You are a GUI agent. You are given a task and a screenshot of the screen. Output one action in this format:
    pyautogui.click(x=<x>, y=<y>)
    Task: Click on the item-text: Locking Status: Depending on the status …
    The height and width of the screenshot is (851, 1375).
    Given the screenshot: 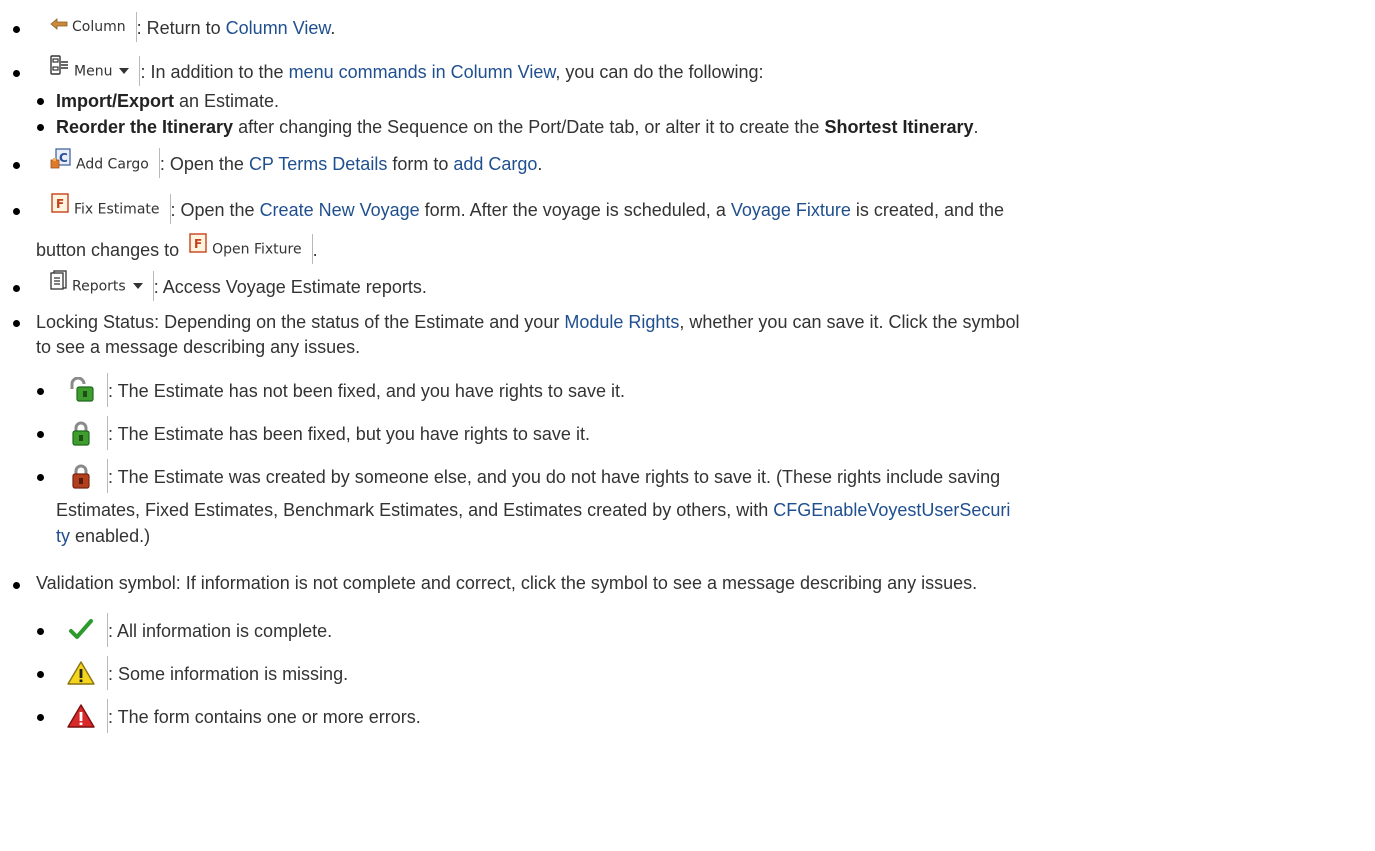 What is the action you would take?
    pyautogui.click(x=300, y=322)
    